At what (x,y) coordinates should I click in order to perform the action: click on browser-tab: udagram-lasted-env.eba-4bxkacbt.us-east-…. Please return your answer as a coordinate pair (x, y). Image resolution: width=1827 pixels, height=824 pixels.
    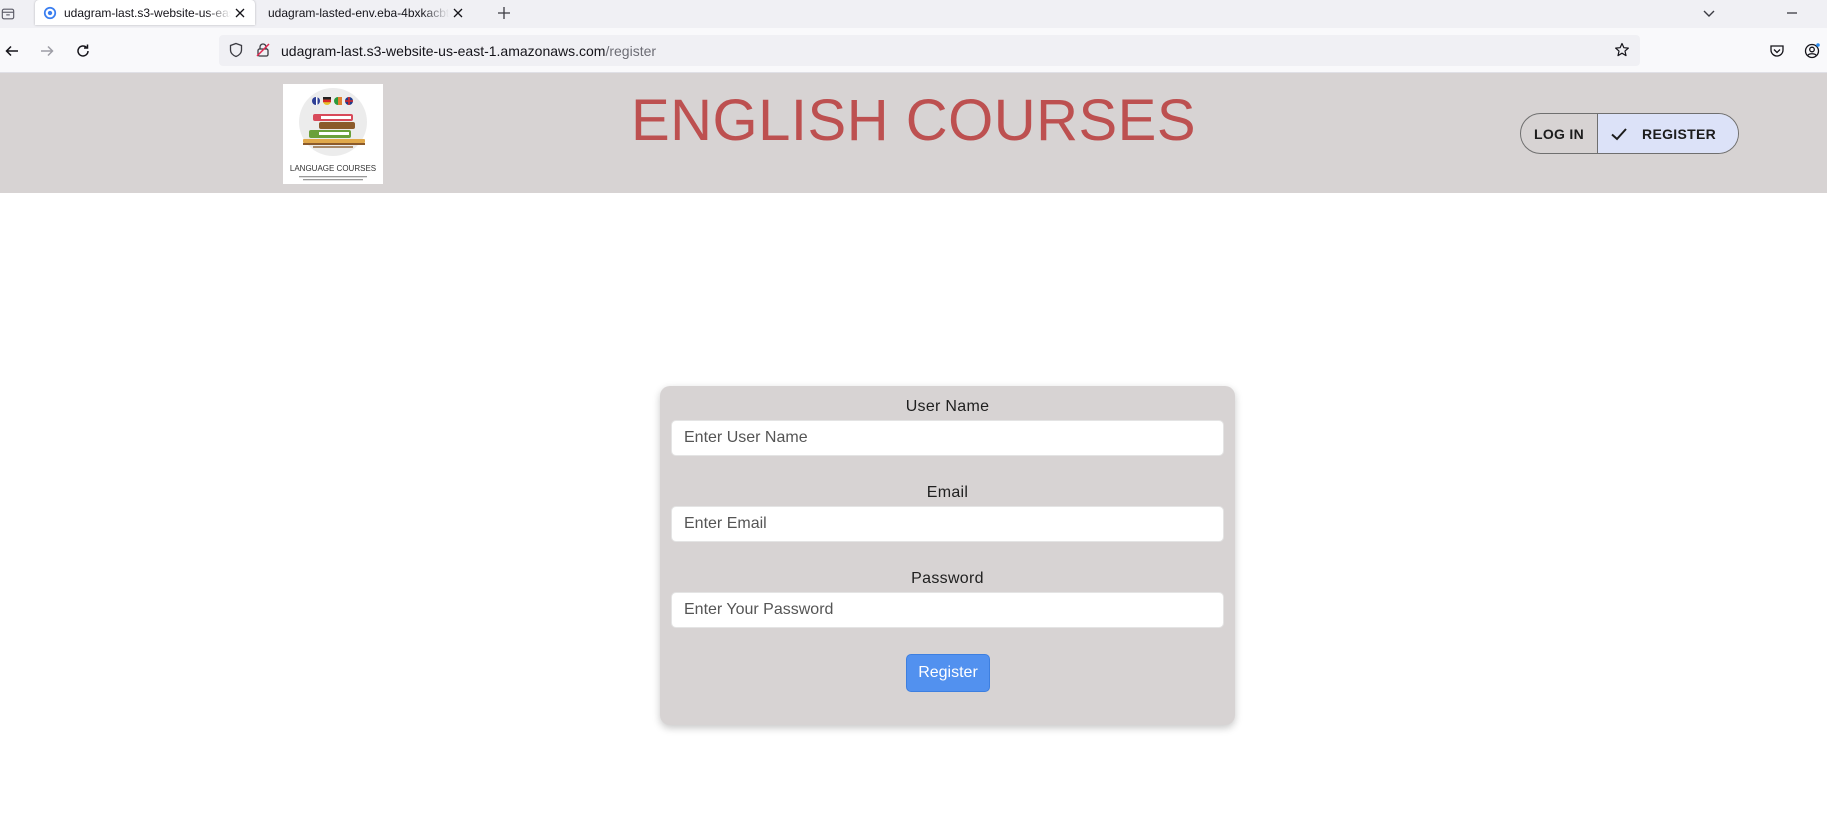
    Looking at the image, I should click on (368, 12).